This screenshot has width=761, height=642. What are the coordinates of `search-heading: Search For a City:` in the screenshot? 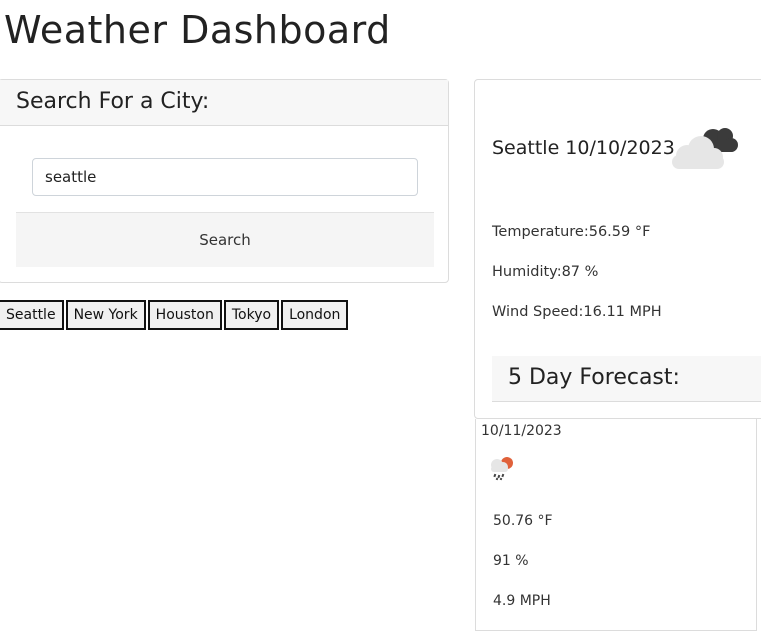 It's located at (224, 103).